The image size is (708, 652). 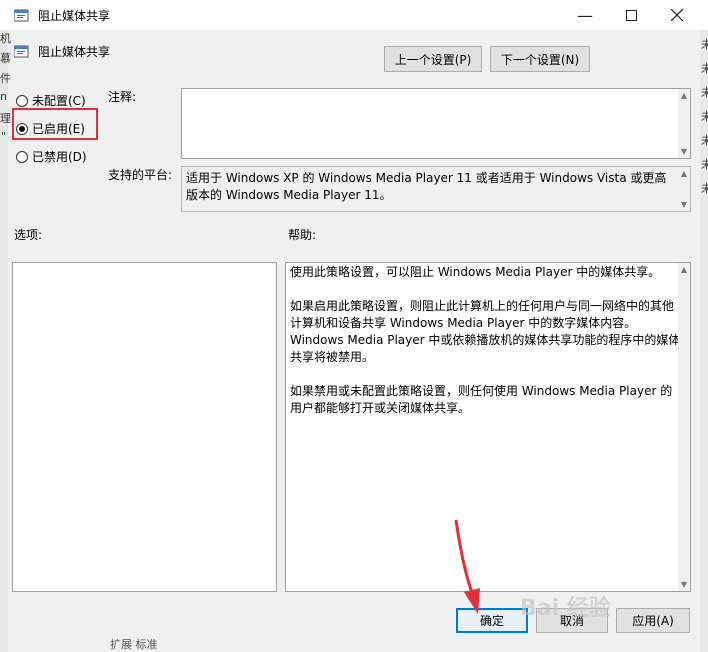 I want to click on maximize-button, so click(x=631, y=15).